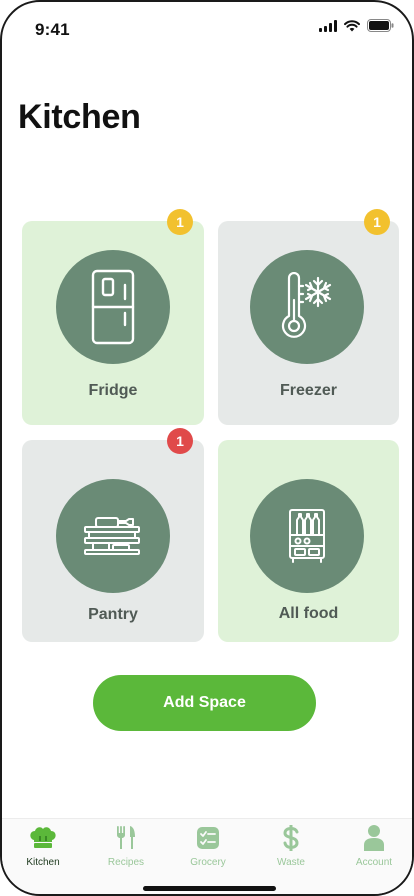  I want to click on tab-recipes: Recipes, so click(126, 851).